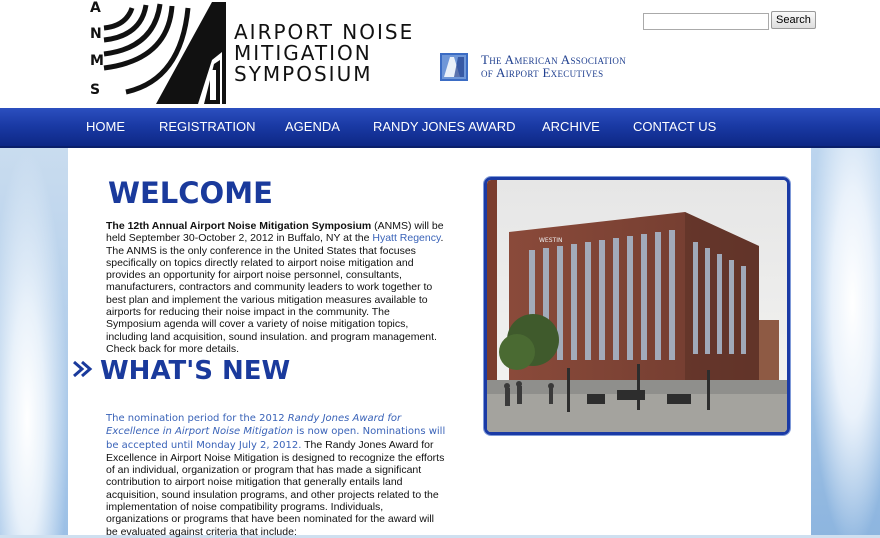 The image size is (880, 538). Describe the element at coordinates (312, 126) in the screenshot. I see `nav-item-agenda: AGENDA` at that location.